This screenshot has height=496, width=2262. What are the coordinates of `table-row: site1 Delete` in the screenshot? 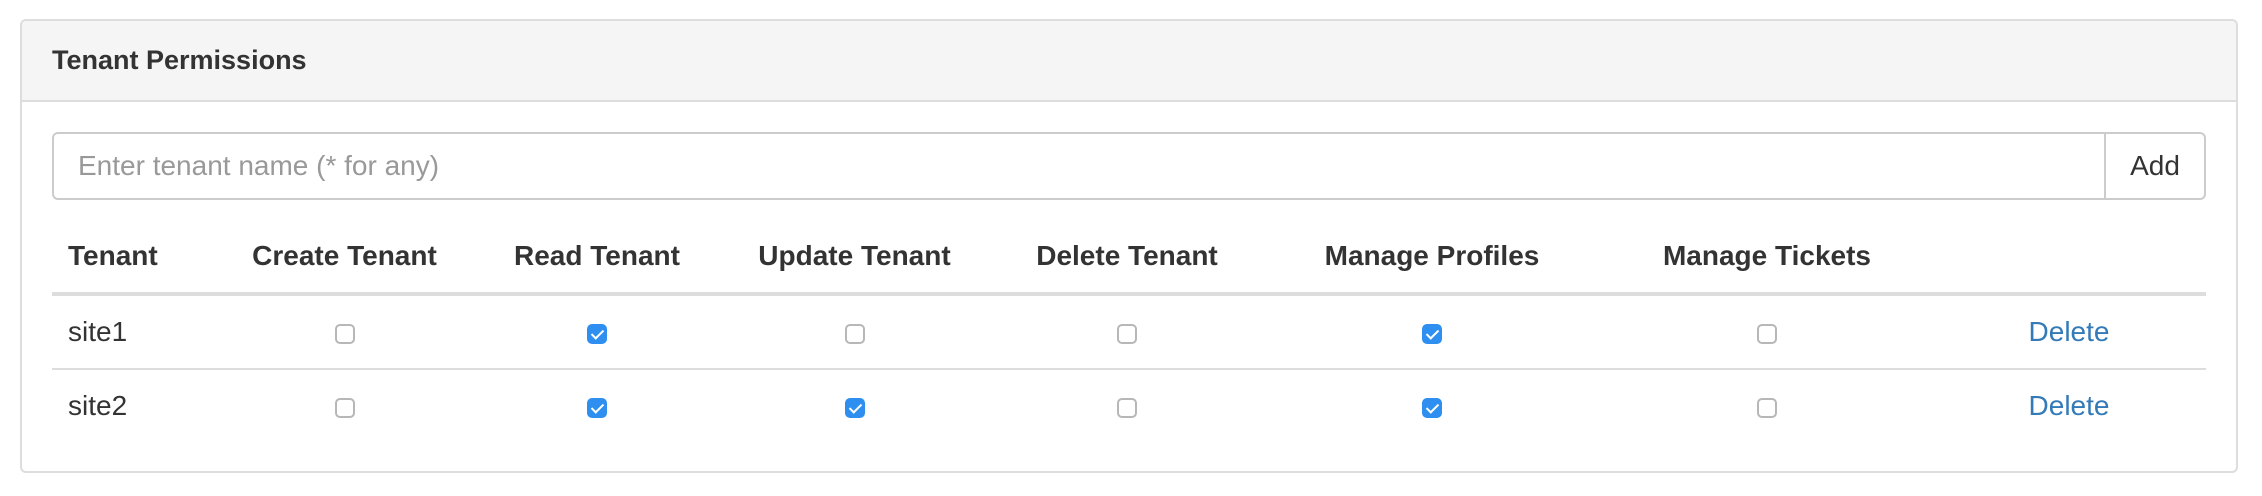 It's located at (1129, 331).